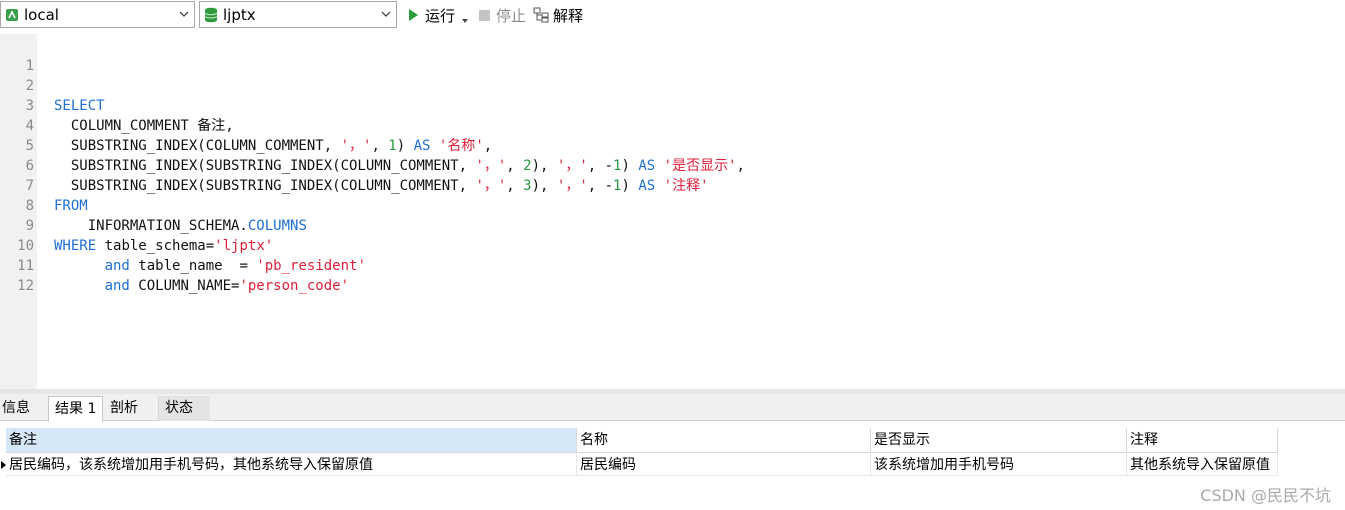 The image size is (1345, 510). Describe the element at coordinates (672, 185) in the screenshot. I see `editor-line: 7 FROM` at that location.